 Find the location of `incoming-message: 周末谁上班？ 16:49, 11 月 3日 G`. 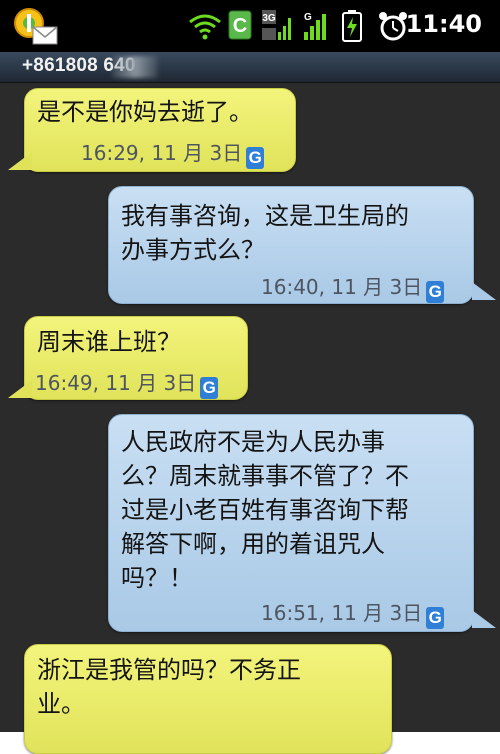

incoming-message: 周末谁上班？ 16:49, 11 月 3日 G is located at coordinates (136, 358).